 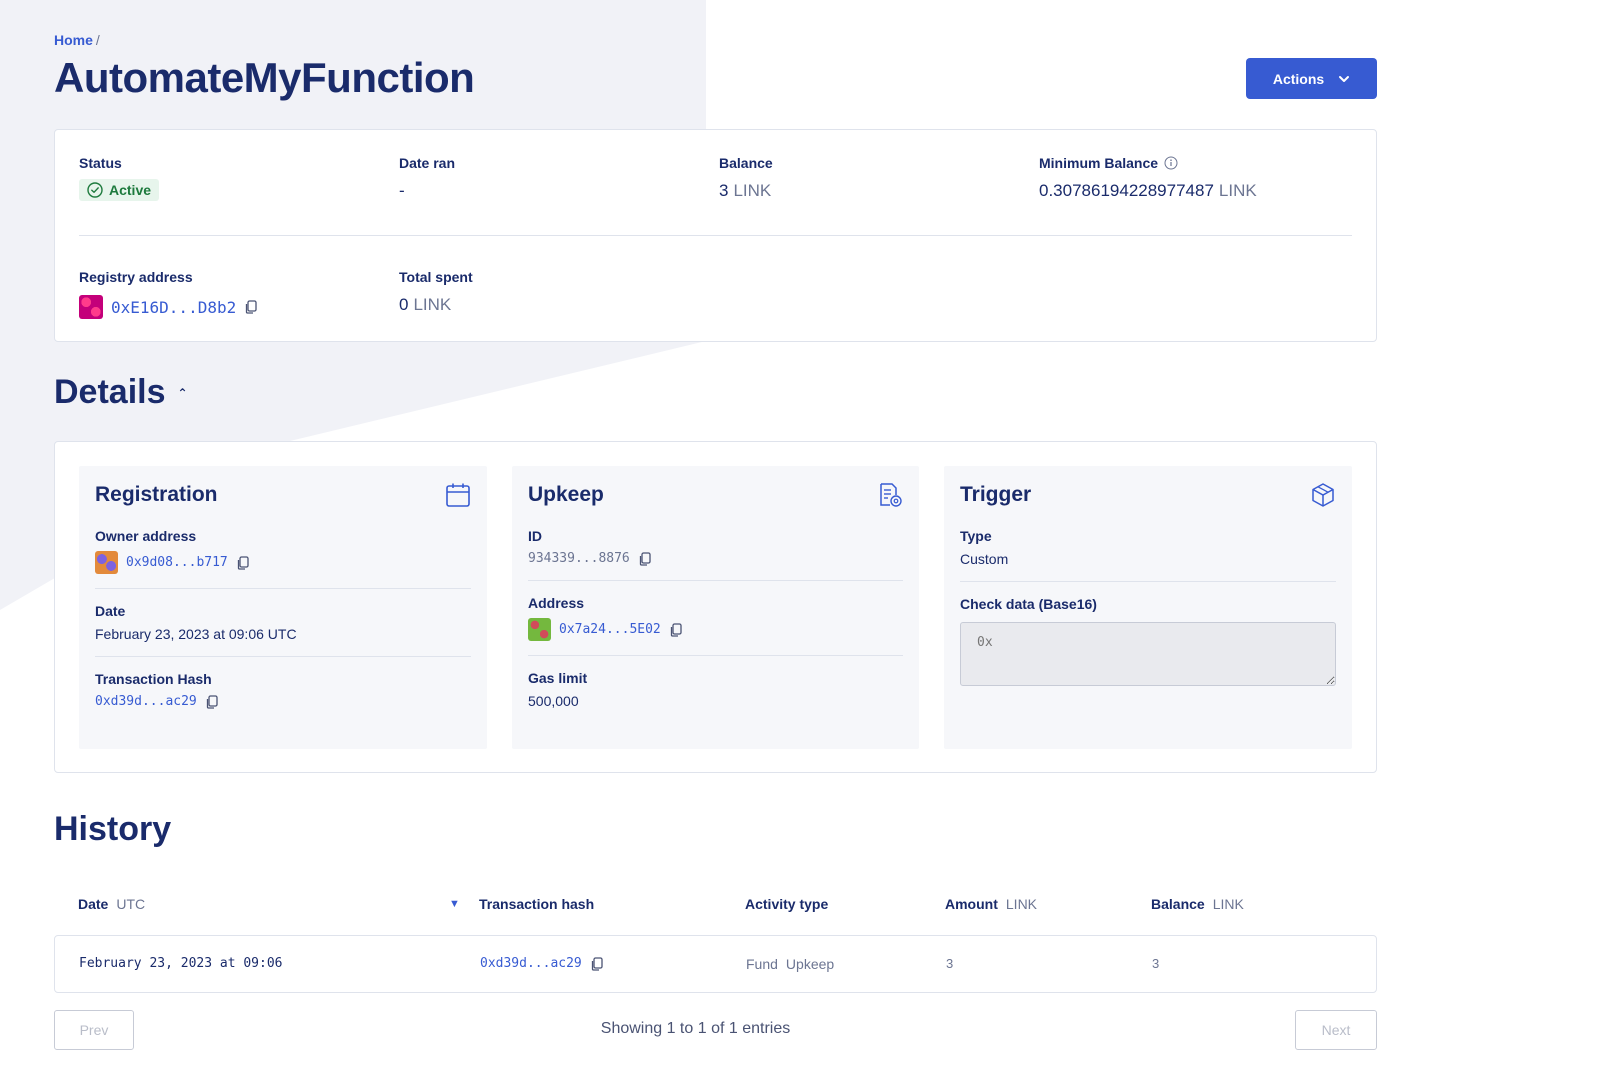 What do you see at coordinates (715, 235) in the screenshot?
I see `summary-divider` at bounding box center [715, 235].